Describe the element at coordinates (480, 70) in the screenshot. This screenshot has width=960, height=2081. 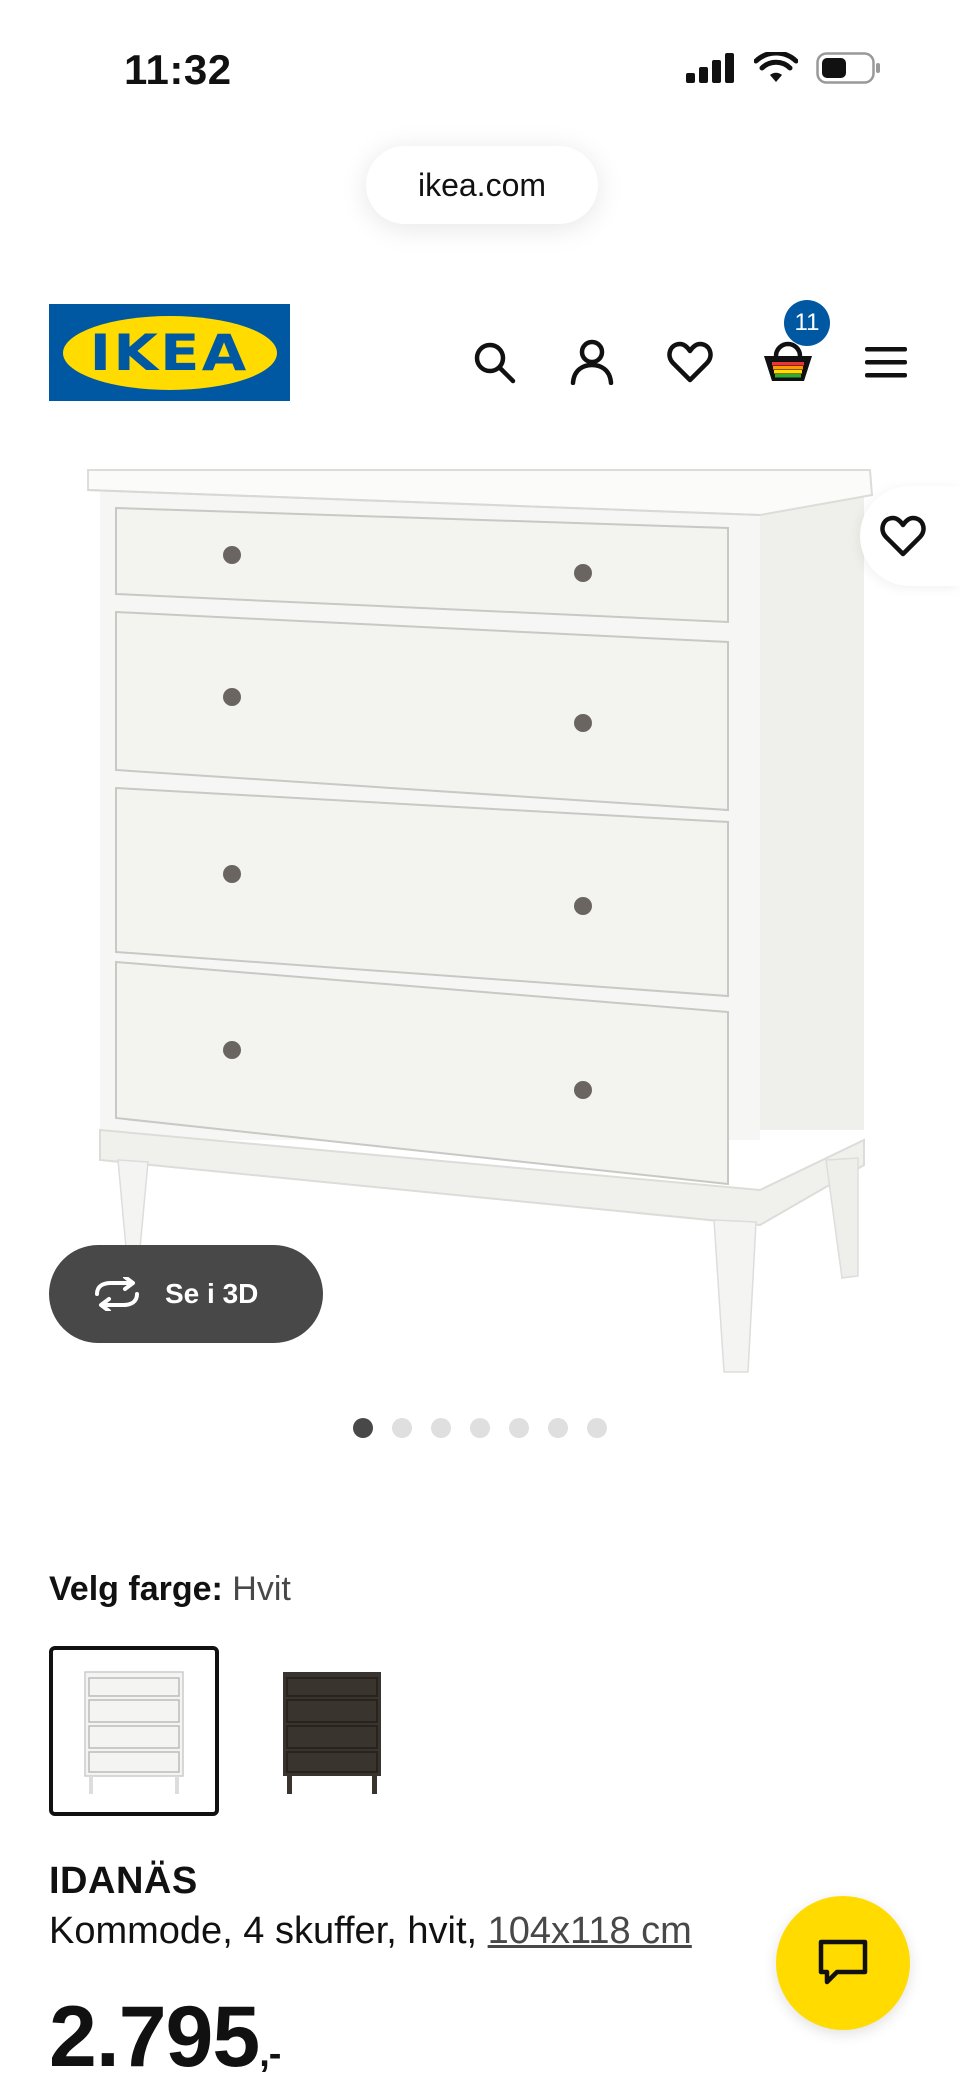
I see `status-bar: 11:32` at that location.